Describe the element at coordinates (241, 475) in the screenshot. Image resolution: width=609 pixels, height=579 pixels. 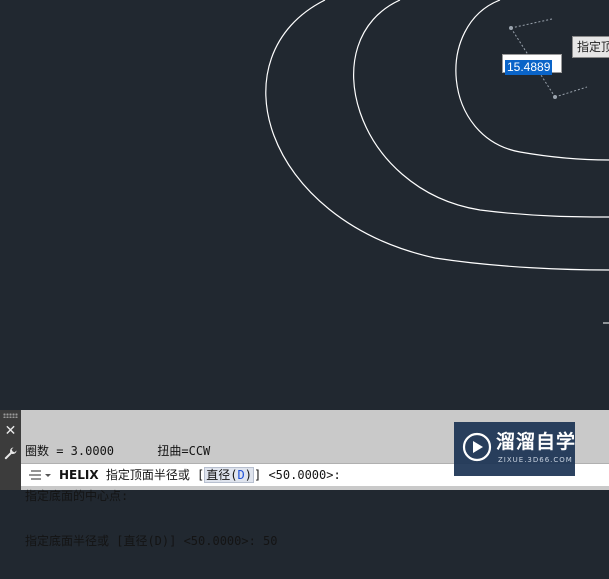
I see `option-key: D` at that location.